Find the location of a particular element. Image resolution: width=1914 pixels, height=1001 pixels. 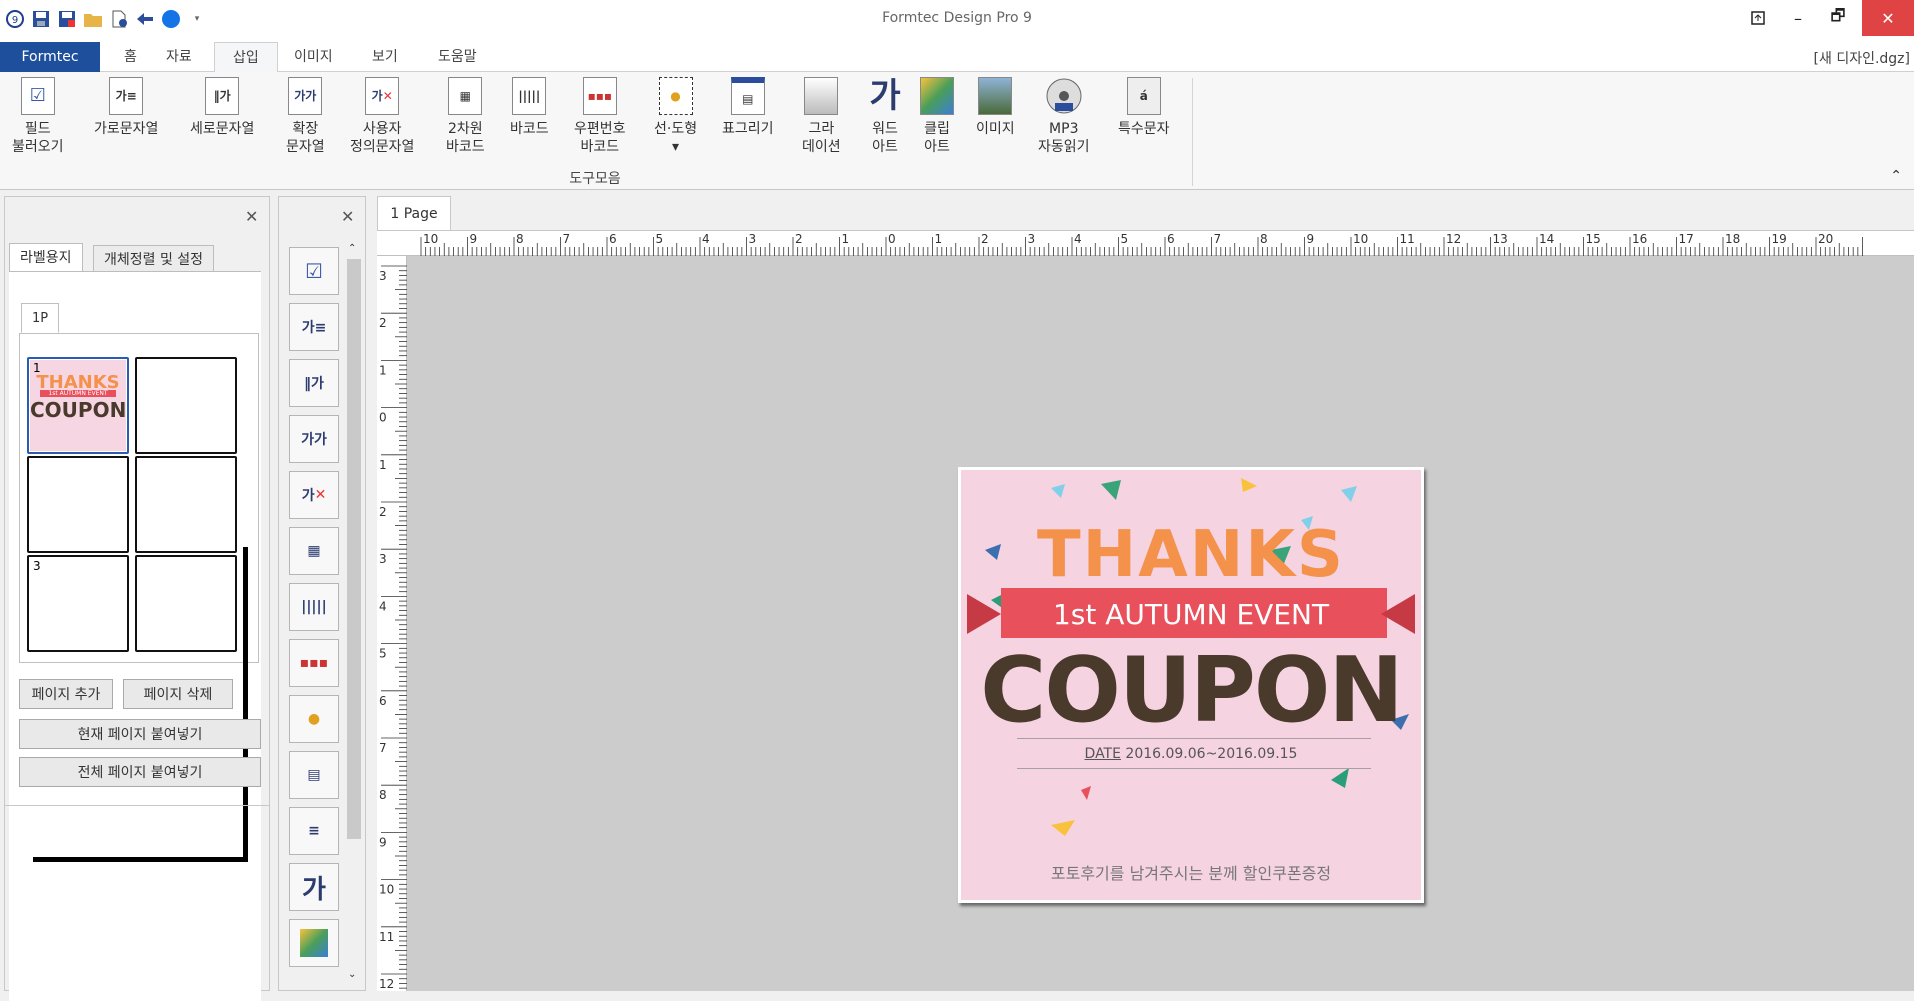

image-button: 이미지 is located at coordinates (995, 107).